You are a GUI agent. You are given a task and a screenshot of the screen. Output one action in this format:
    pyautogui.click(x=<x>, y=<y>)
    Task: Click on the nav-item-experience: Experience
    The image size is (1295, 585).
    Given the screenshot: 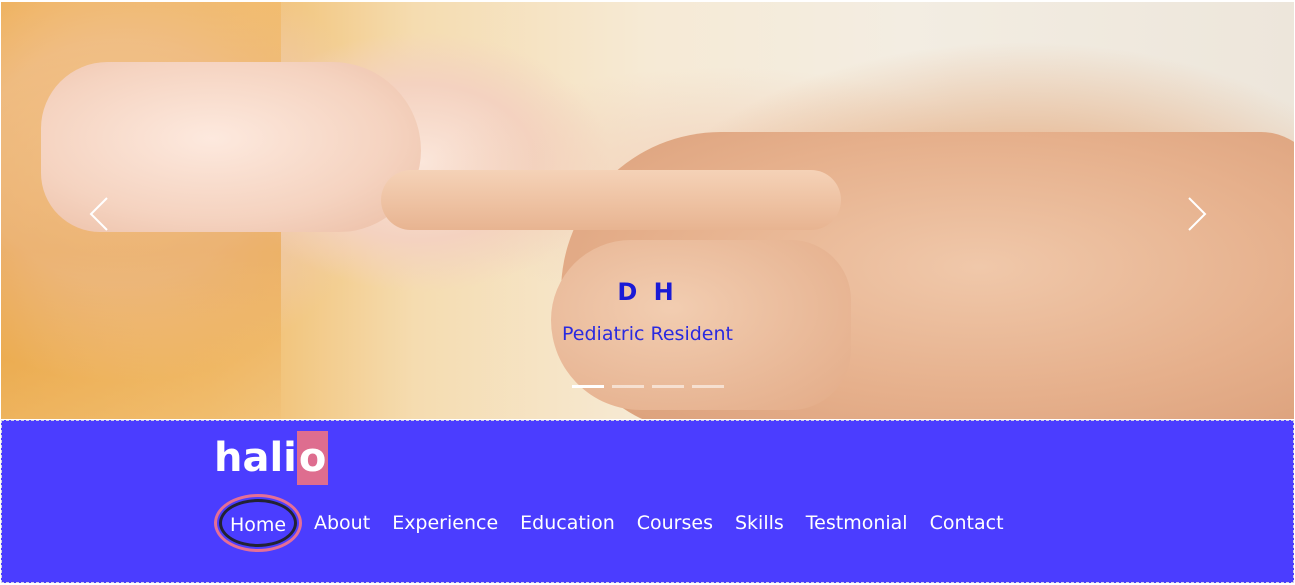 What is the action you would take?
    pyautogui.click(x=445, y=523)
    